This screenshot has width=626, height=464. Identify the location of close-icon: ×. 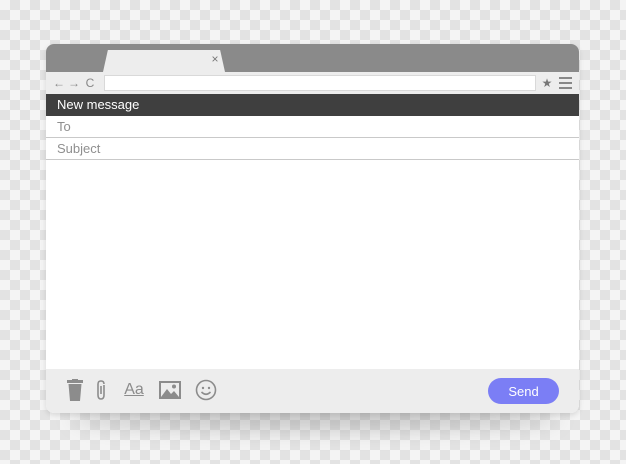
(215, 59).